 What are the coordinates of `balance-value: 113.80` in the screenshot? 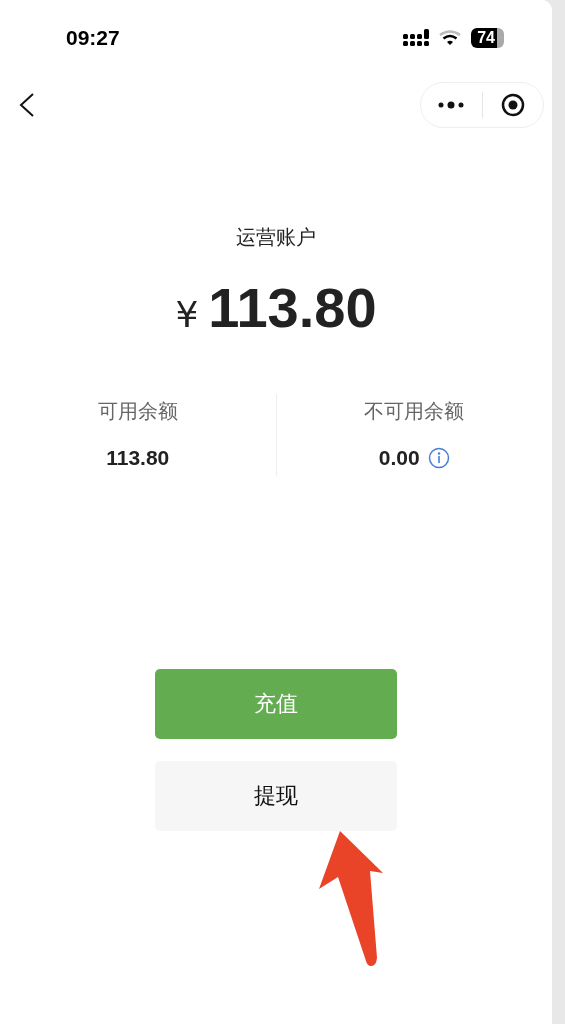 It's located at (138, 458).